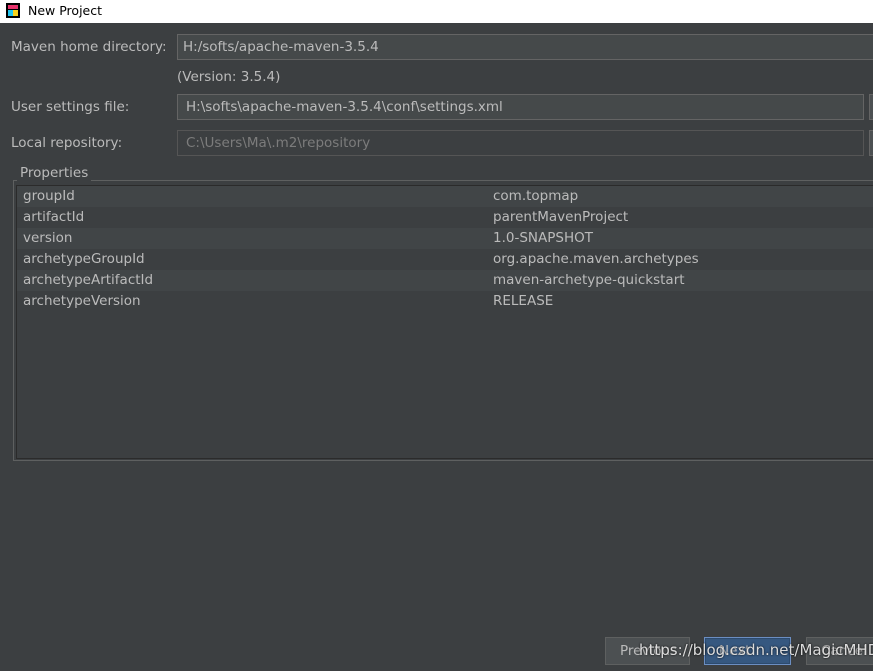  I want to click on property-value: maven-archetype-quickstart, so click(589, 280).